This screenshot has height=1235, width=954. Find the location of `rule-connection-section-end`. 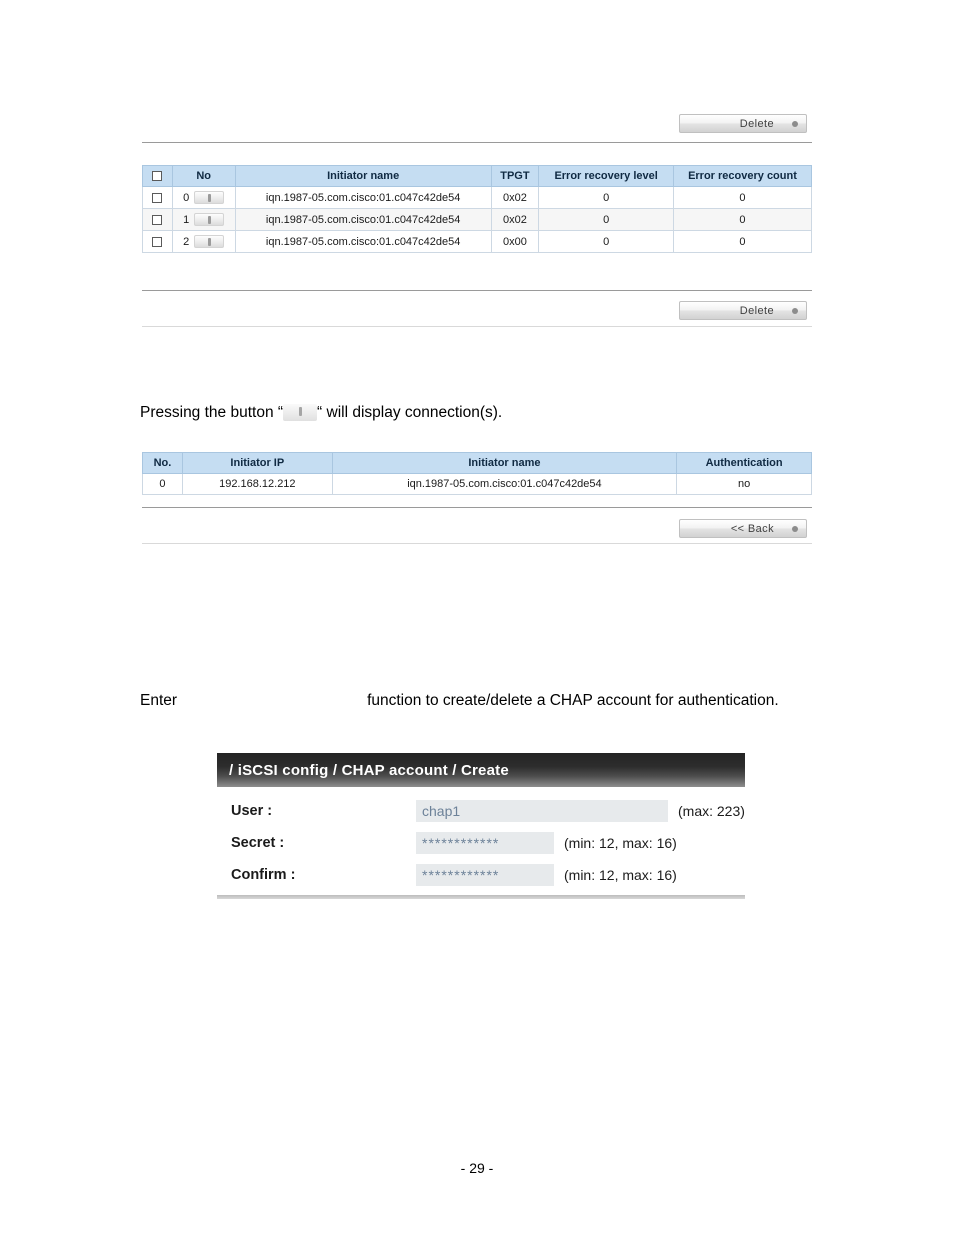

rule-connection-section-end is located at coordinates (477, 543).